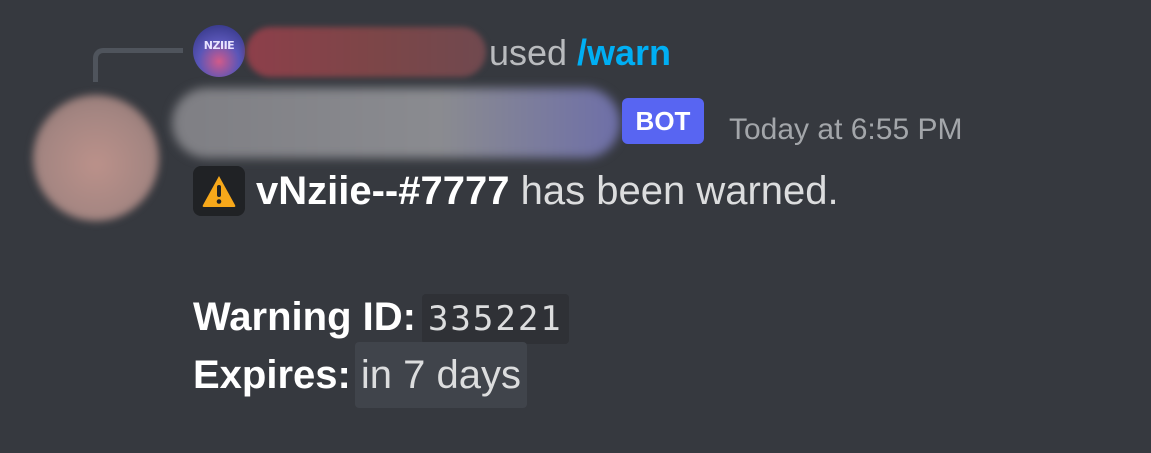  Describe the element at coordinates (96, 158) in the screenshot. I see `author-avatar` at that location.